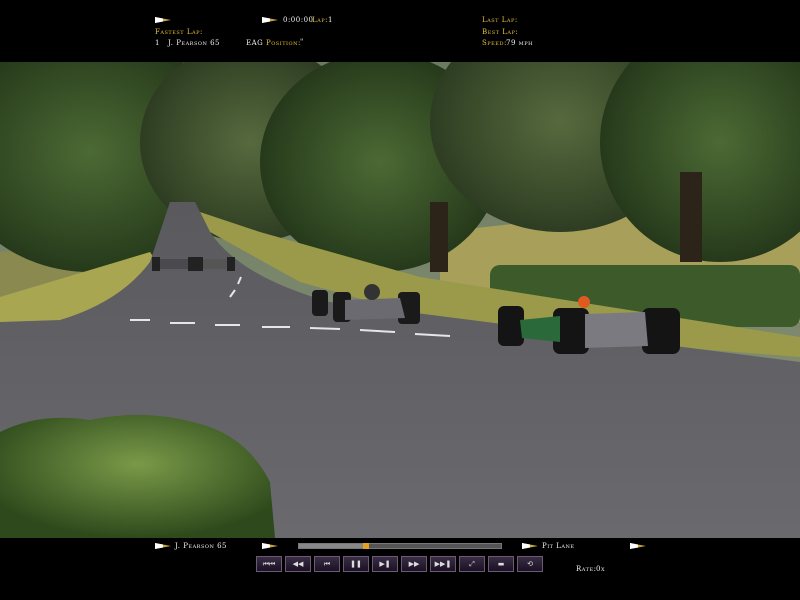 The width and height of the screenshot is (800, 600). Describe the element at coordinates (385, 564) in the screenshot. I see `step-forward-button: ▶❚` at that location.